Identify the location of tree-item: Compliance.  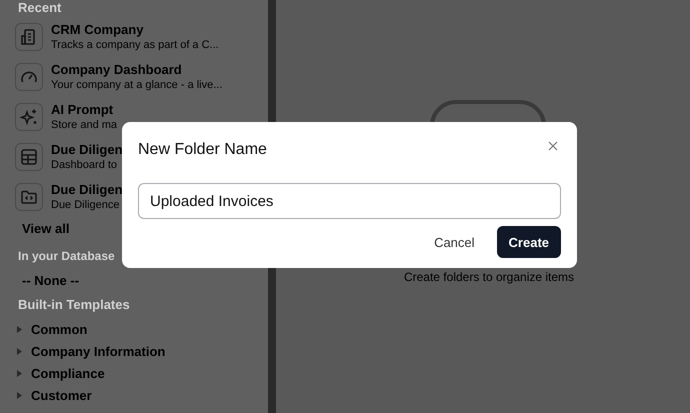
(68, 373).